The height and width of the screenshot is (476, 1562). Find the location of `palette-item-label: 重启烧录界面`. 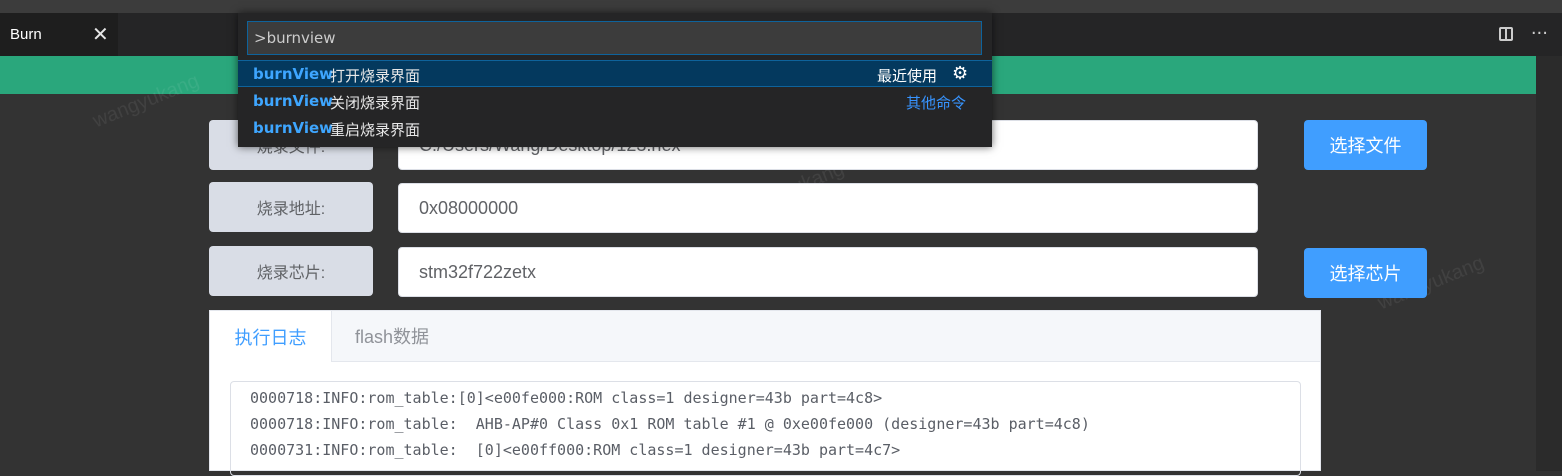

palette-item-label: 重启烧录界面 is located at coordinates (375, 130).